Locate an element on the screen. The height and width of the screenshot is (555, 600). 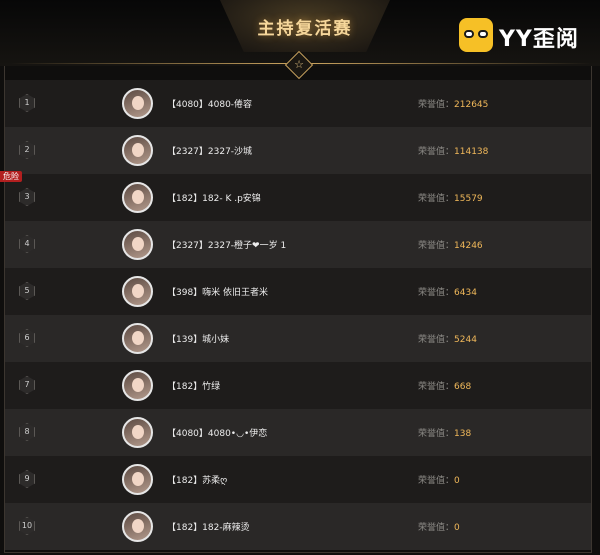
header: 主持复活赛 ☆ YY歪阅 is located at coordinates (300, 40).